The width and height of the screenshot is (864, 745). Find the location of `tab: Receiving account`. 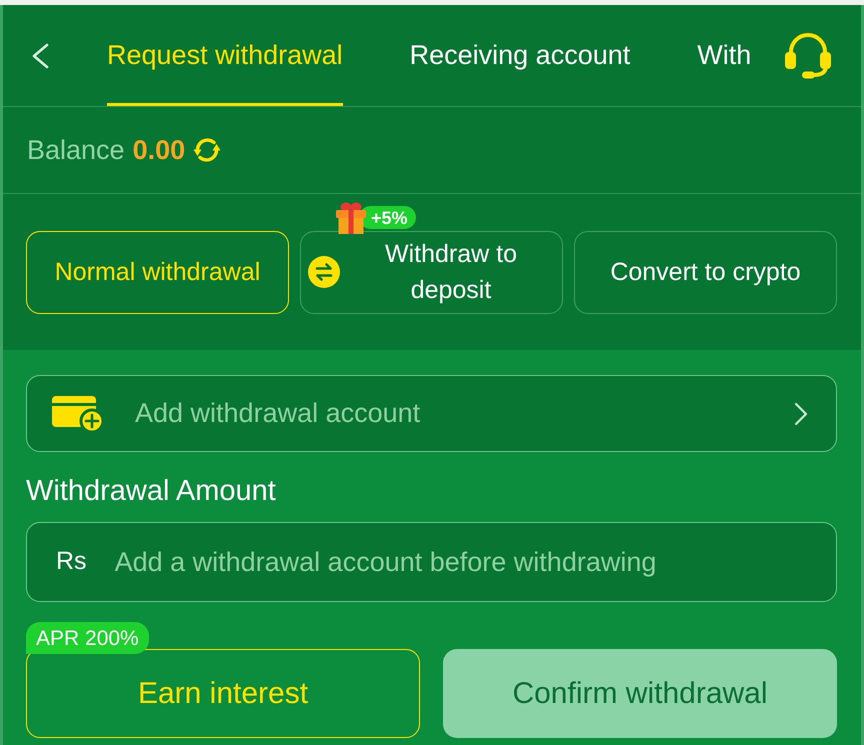

tab: Receiving account is located at coordinates (520, 55).